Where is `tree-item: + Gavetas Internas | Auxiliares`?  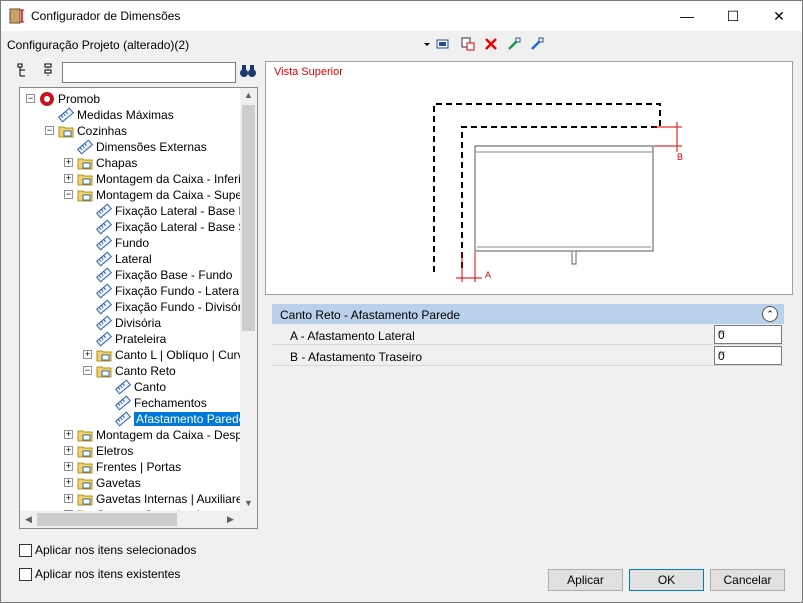
tree-item: + Gavetas Internas | Auxiliares is located at coordinates (134, 499).